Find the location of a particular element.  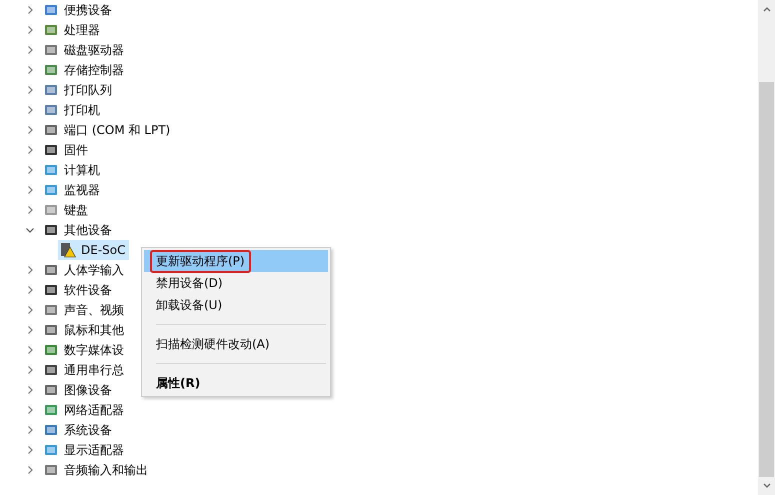

scroll-down-icon is located at coordinates (766, 486).